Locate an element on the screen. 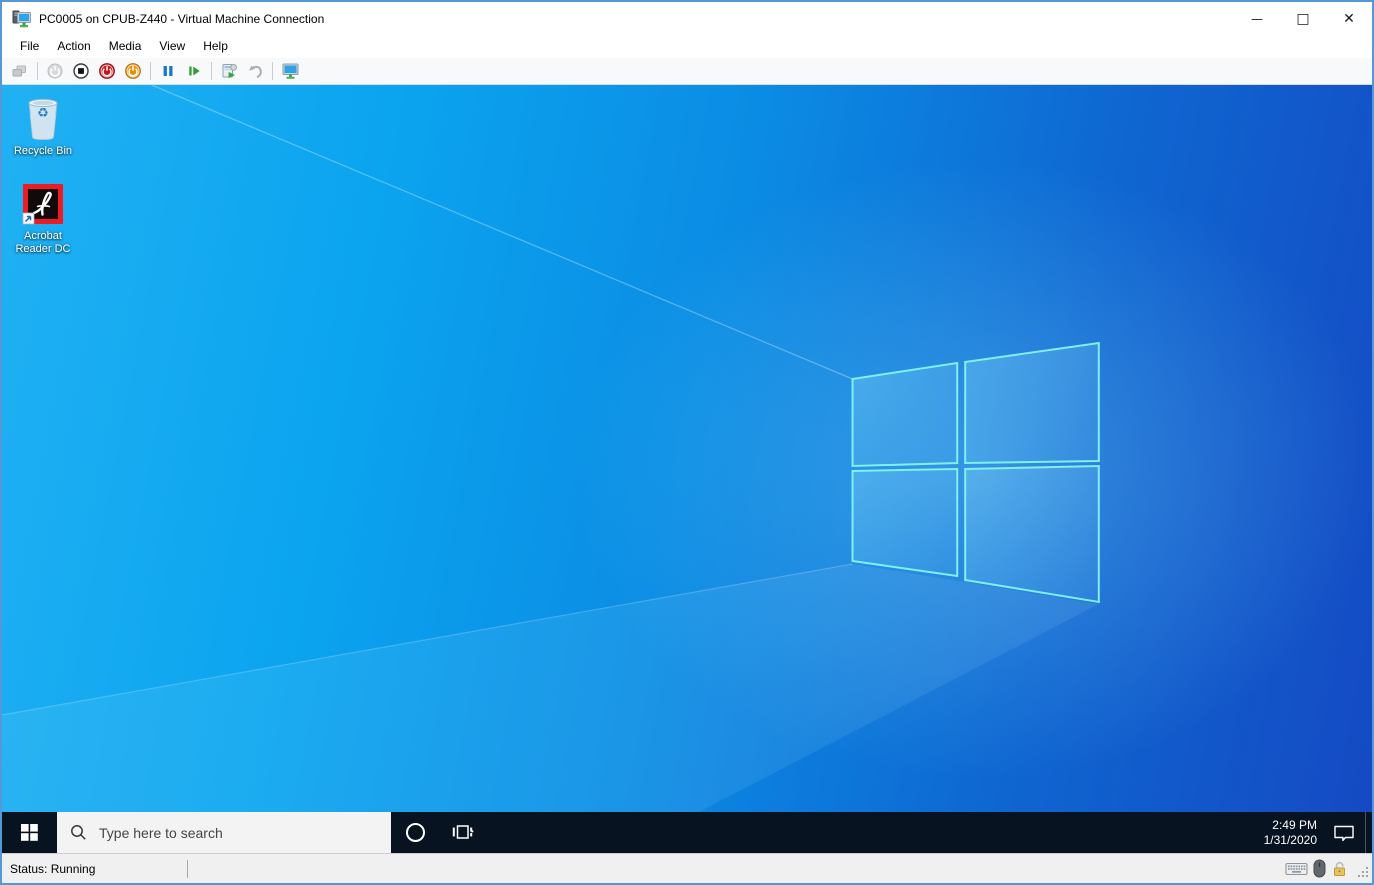  start-button is located at coordinates (29, 832).